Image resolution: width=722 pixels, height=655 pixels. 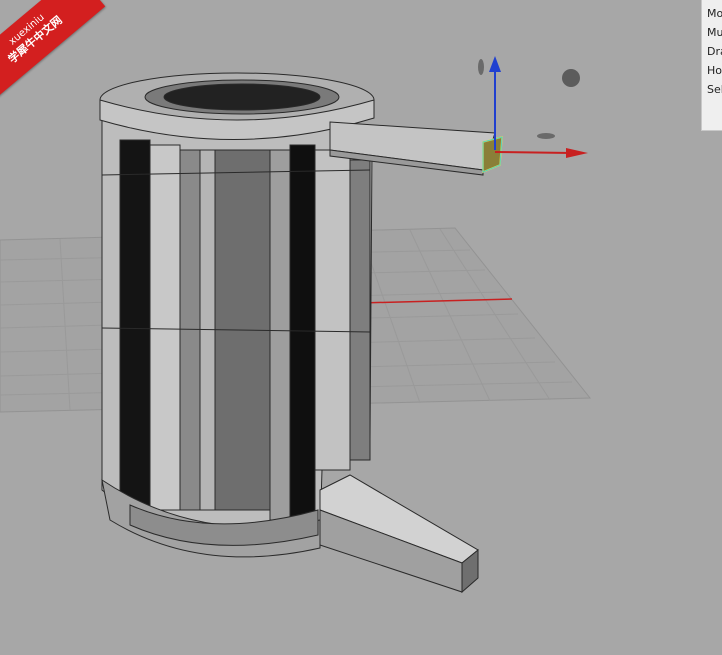 I want to click on scale-handle-icon, so click(x=571, y=78).